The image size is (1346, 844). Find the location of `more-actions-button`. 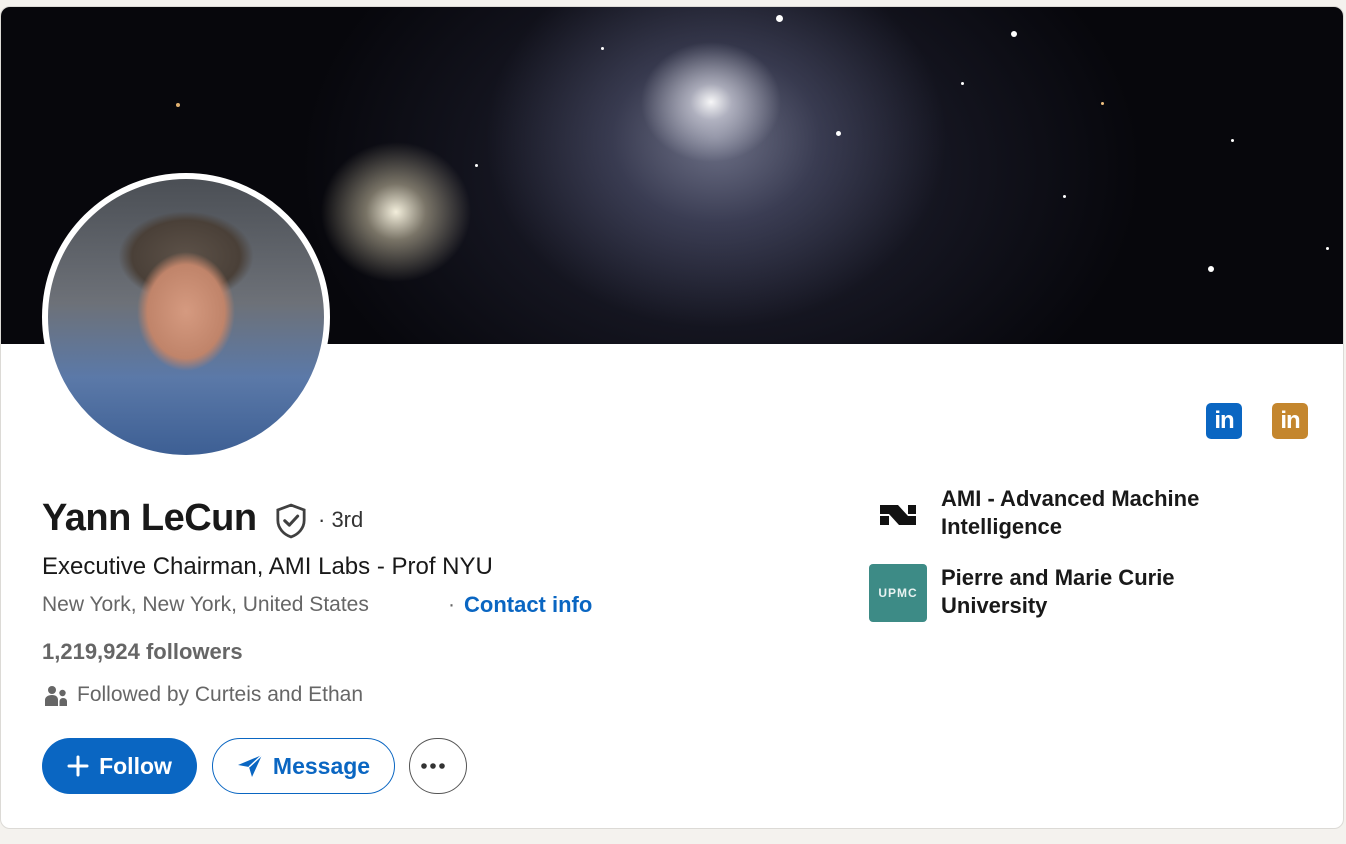

more-actions-button is located at coordinates (438, 766).